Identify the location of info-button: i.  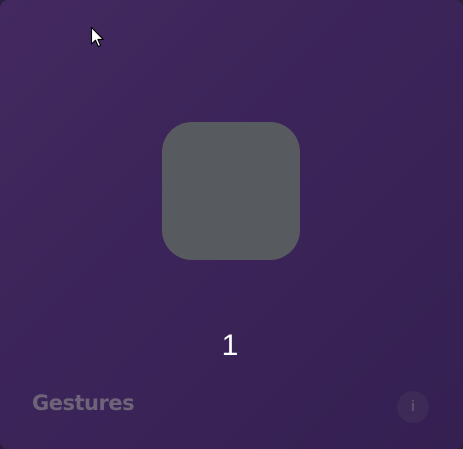
(413, 407).